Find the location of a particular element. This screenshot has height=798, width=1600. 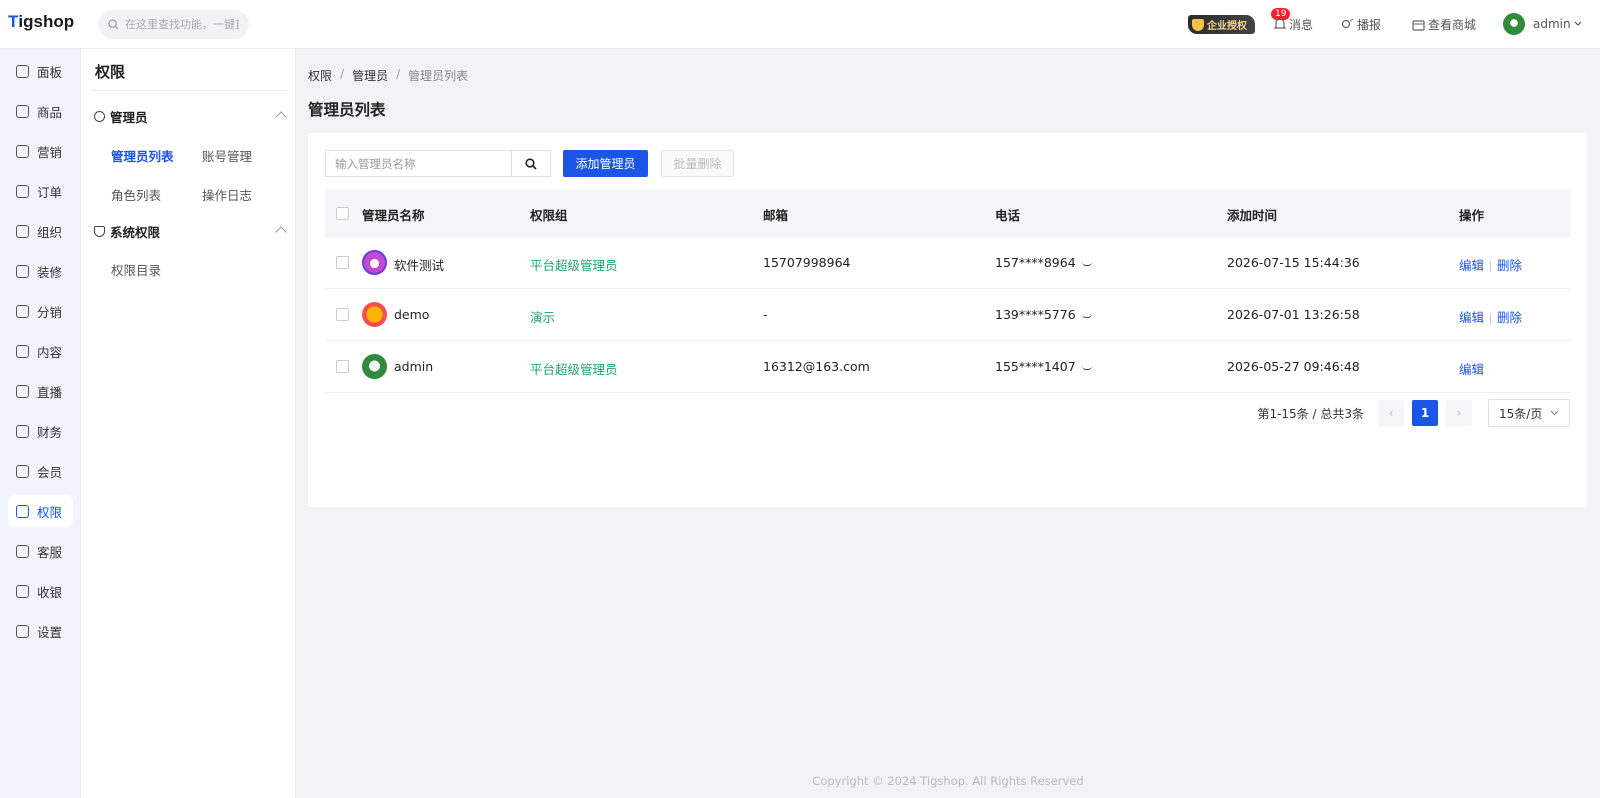

column-header-name: 管理员名称 is located at coordinates (393, 215).